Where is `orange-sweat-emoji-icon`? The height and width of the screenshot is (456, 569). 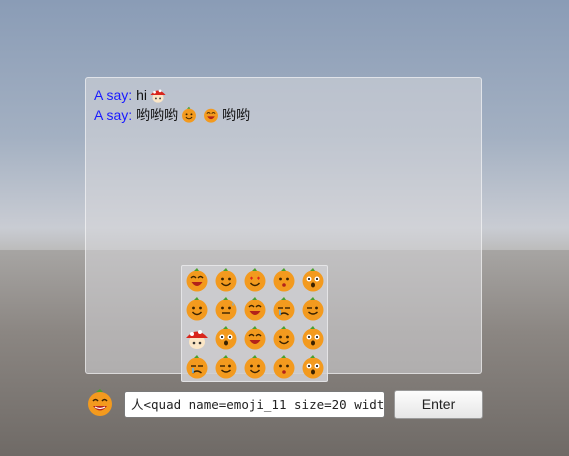 orange-sweat-emoji-icon is located at coordinates (226, 309).